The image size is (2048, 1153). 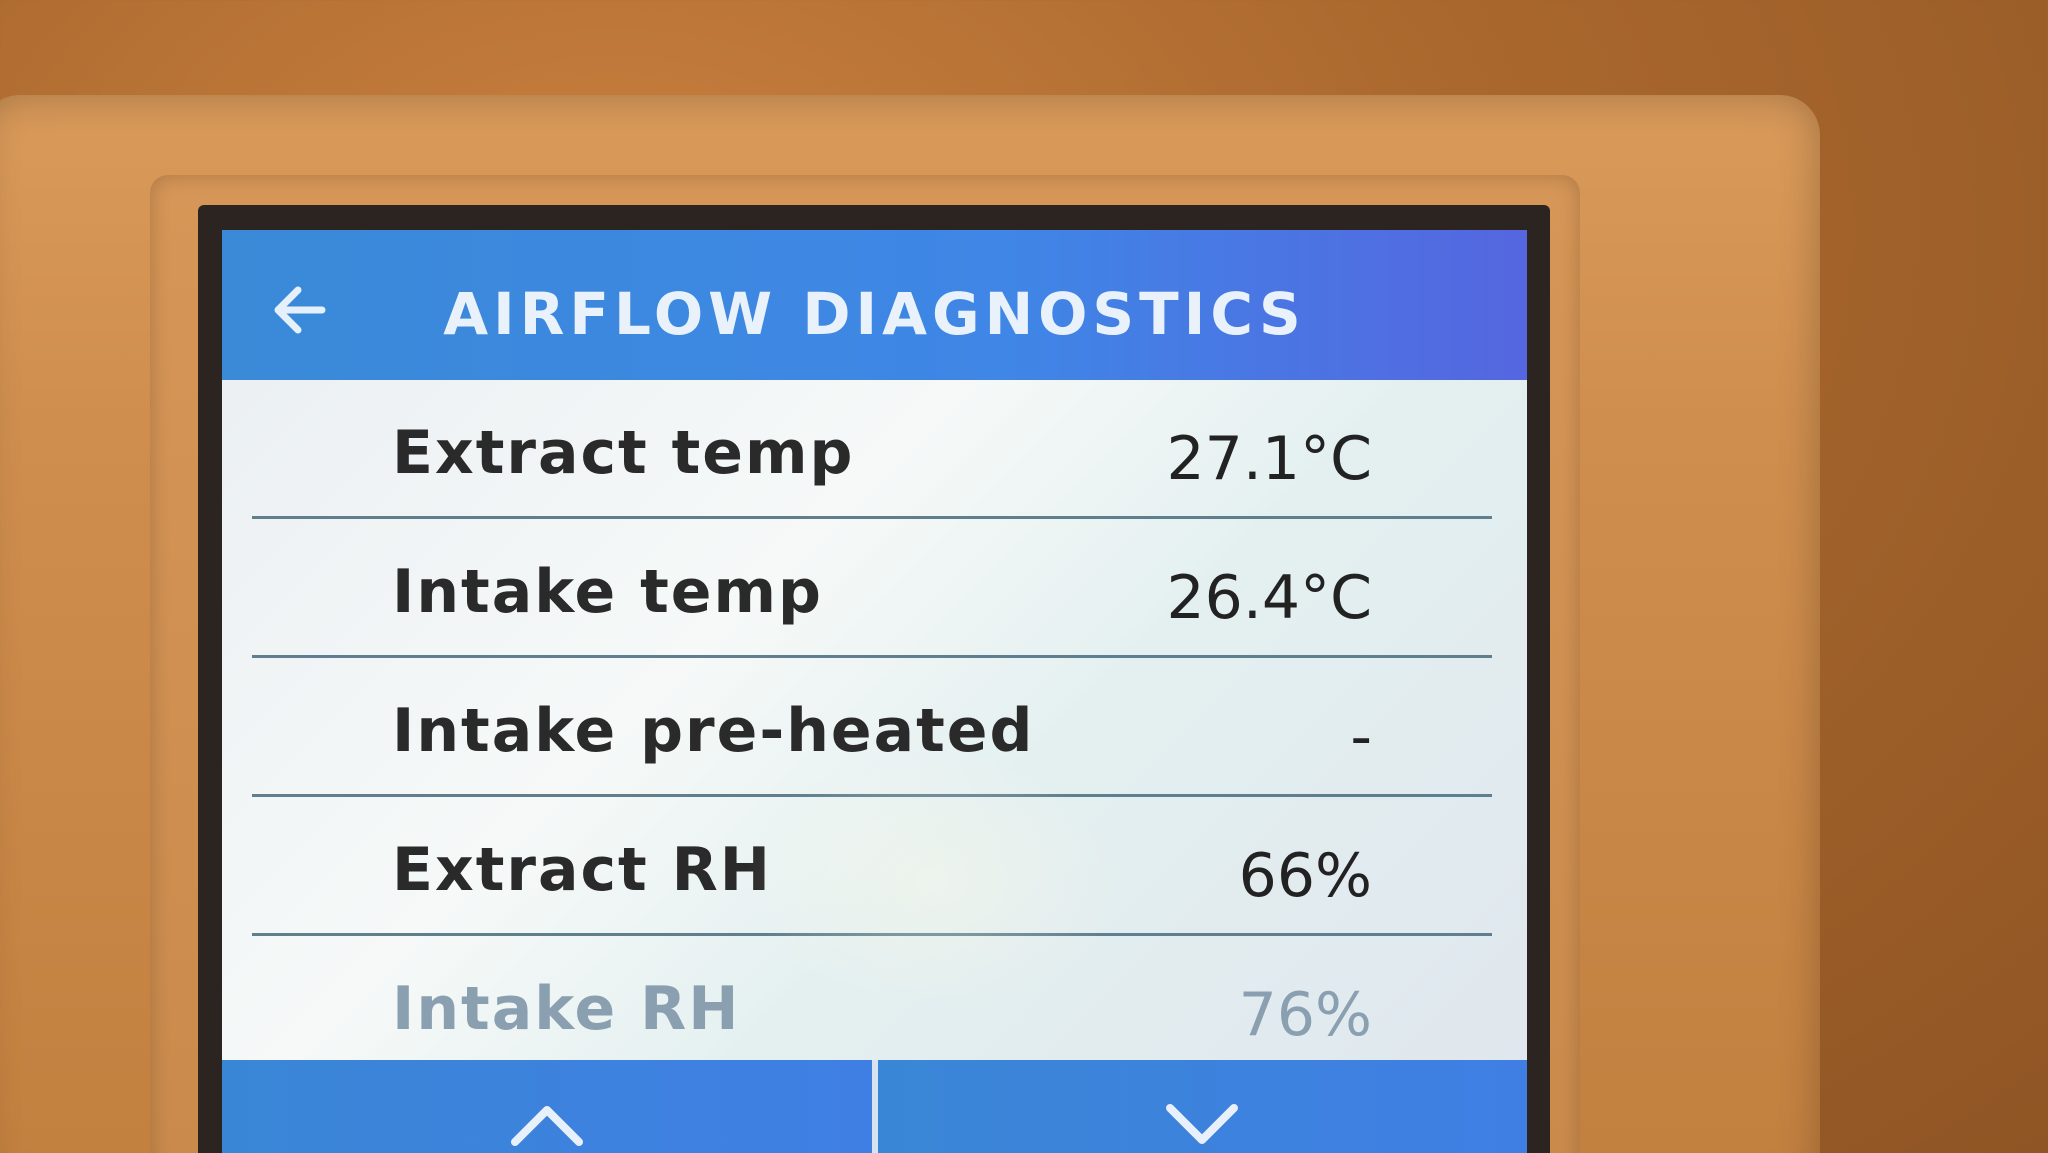 I want to click on row-value-intake-temp: 26.4°C, so click(x=1269, y=598).